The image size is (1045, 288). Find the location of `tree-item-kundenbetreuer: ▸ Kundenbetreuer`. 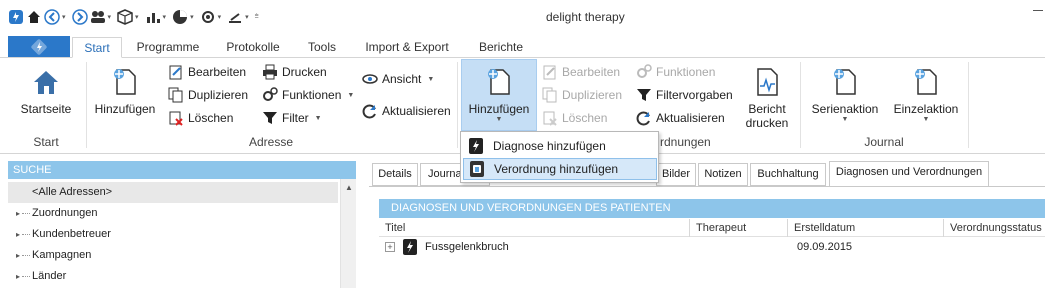

tree-item-kundenbetreuer: ▸ Kundenbetreuer is located at coordinates (173, 234).